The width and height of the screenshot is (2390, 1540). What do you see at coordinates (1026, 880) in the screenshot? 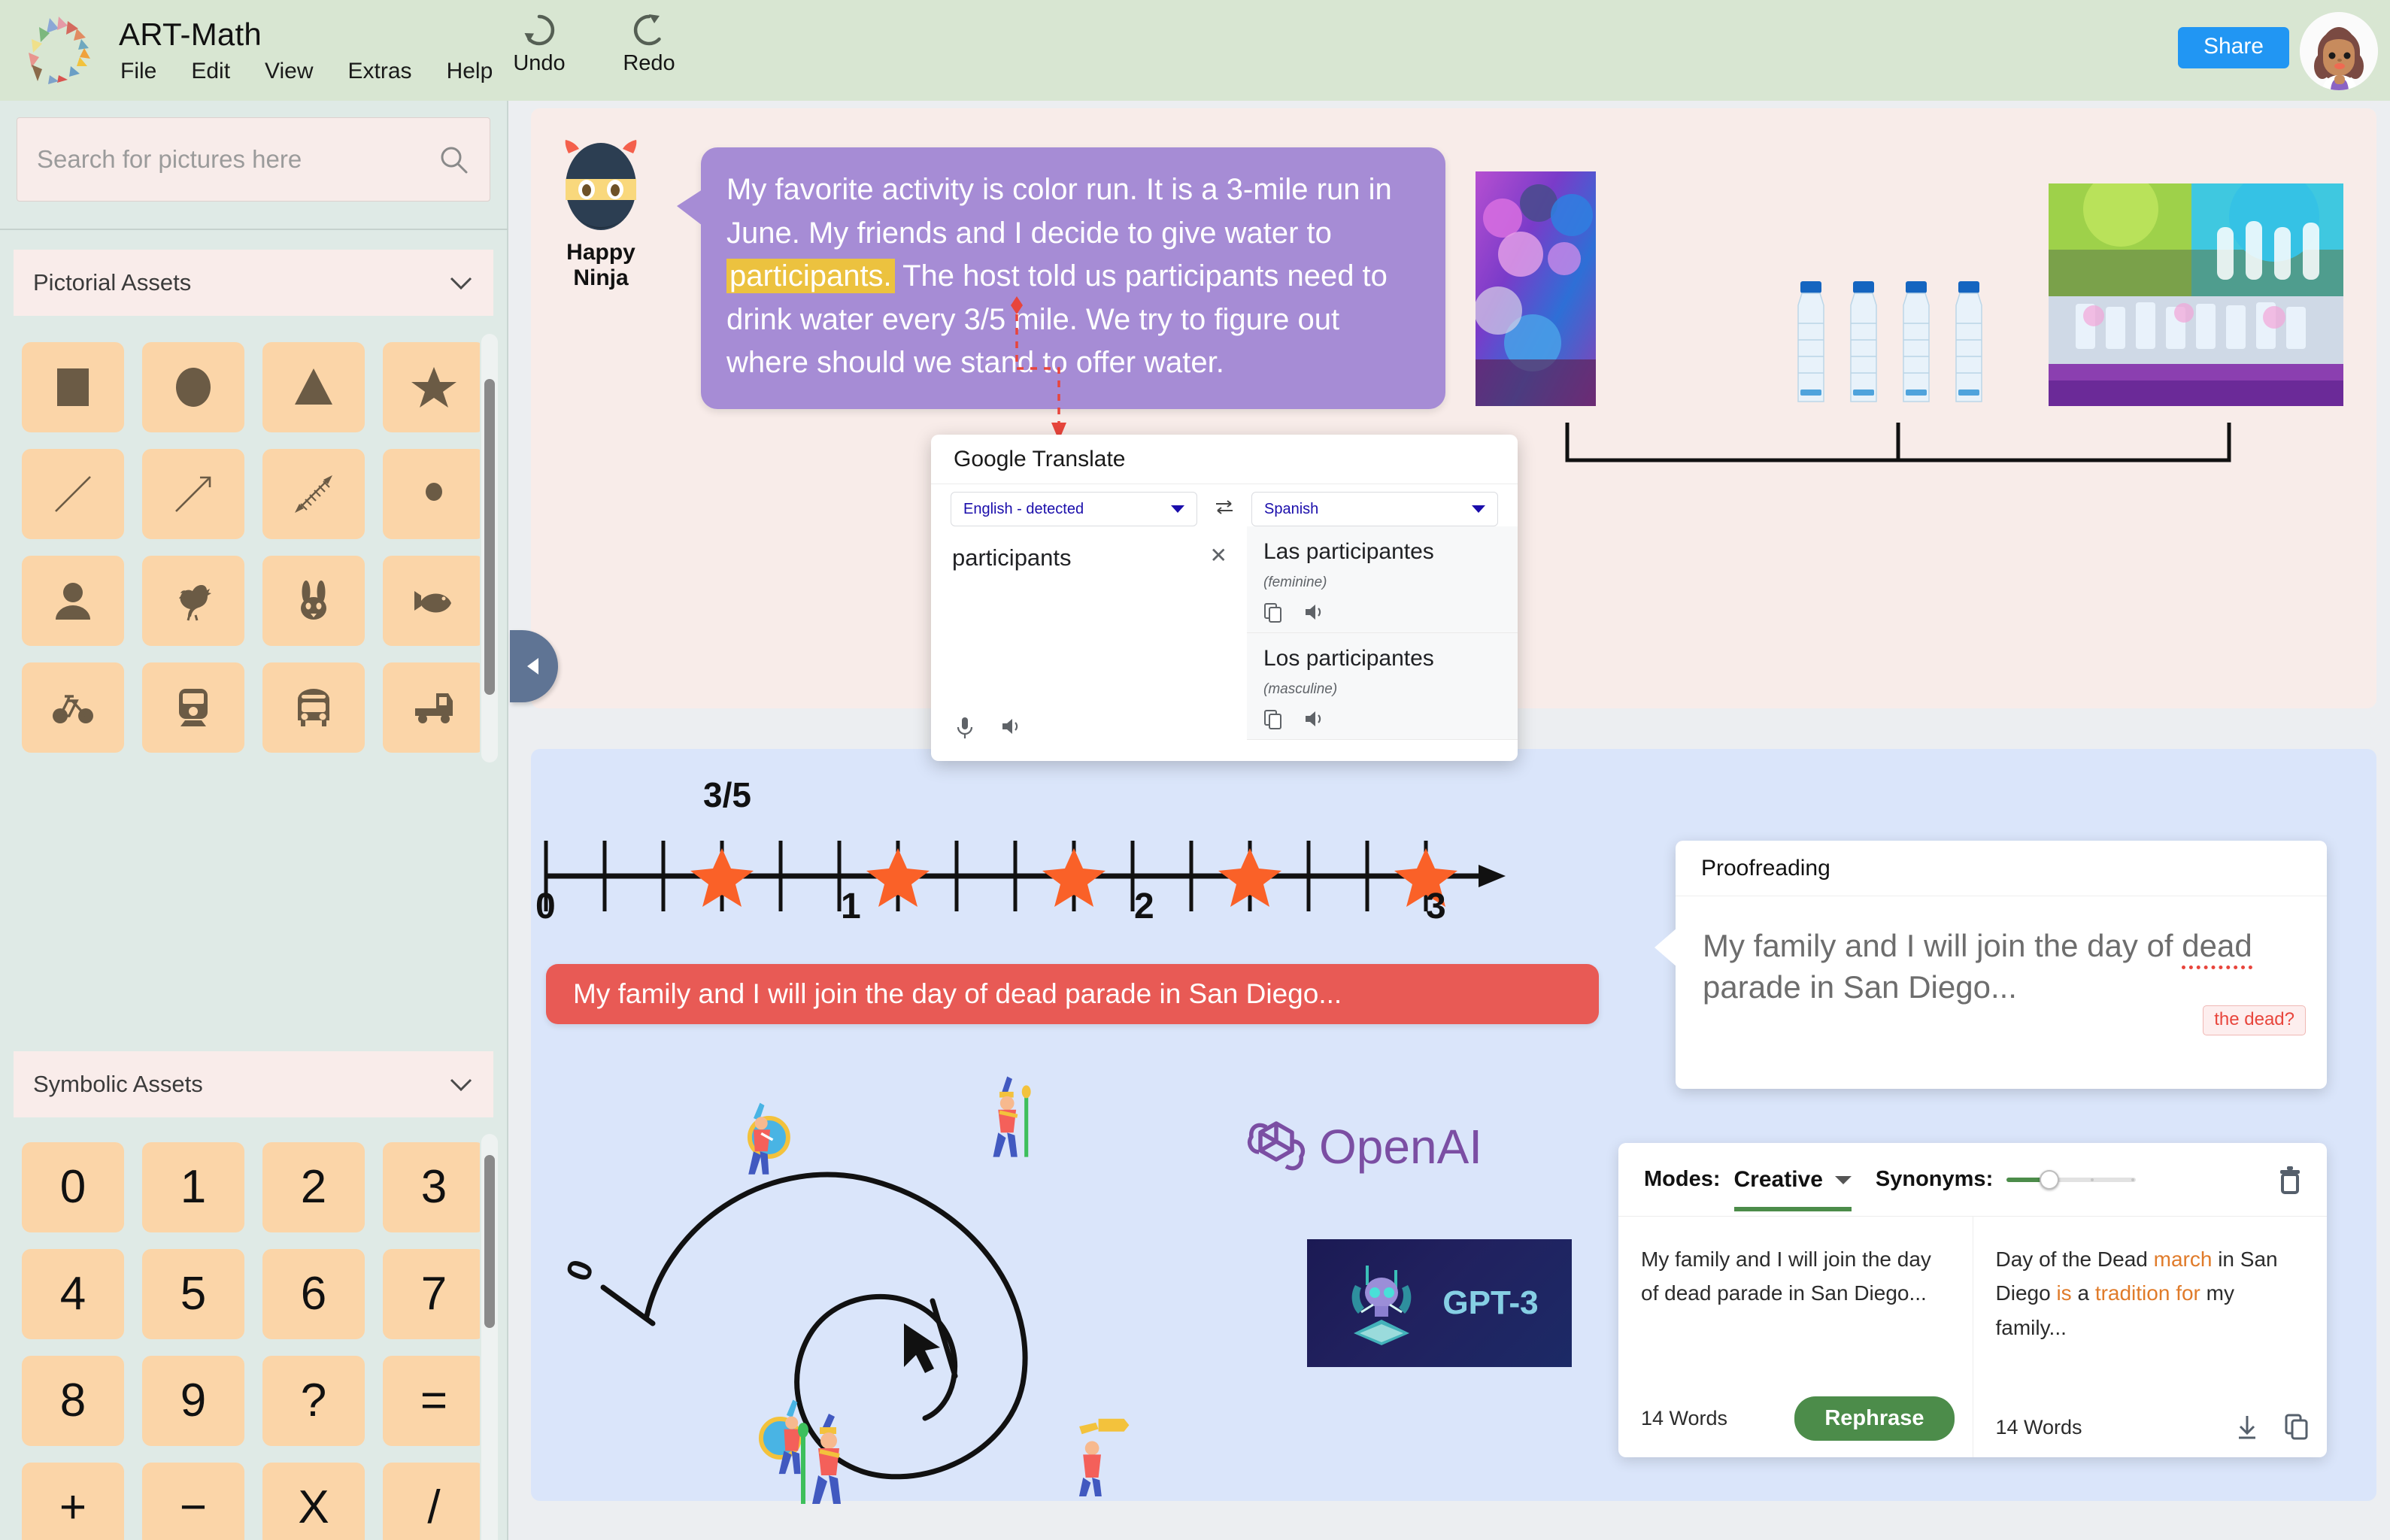
I see `number-line` at bounding box center [1026, 880].